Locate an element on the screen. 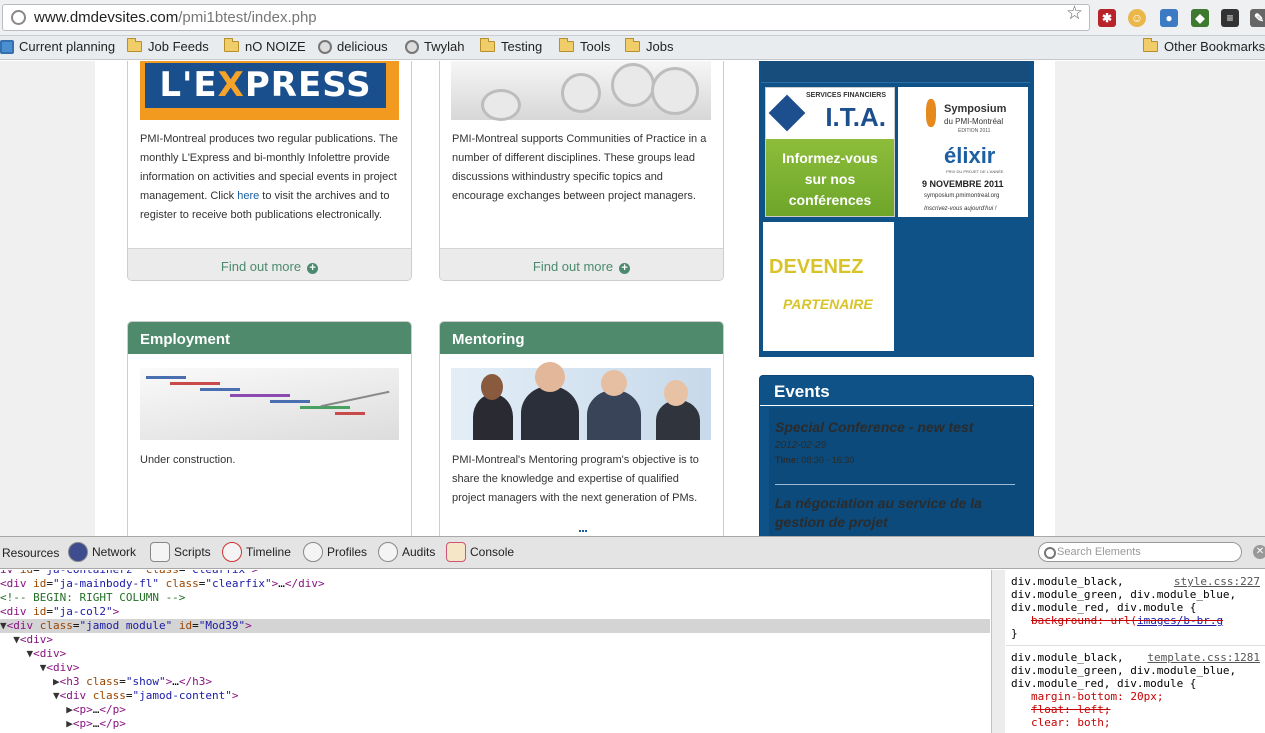 This screenshot has width=1265, height=733. mentoring-heading: Mentoring is located at coordinates (581, 338).